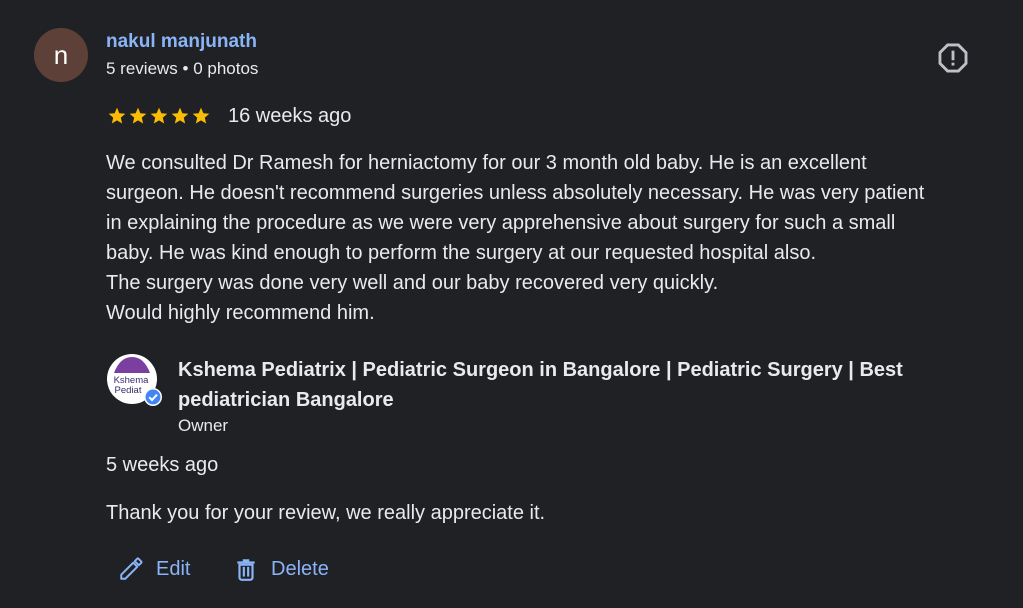  I want to click on trash-icon, so click(246, 570).